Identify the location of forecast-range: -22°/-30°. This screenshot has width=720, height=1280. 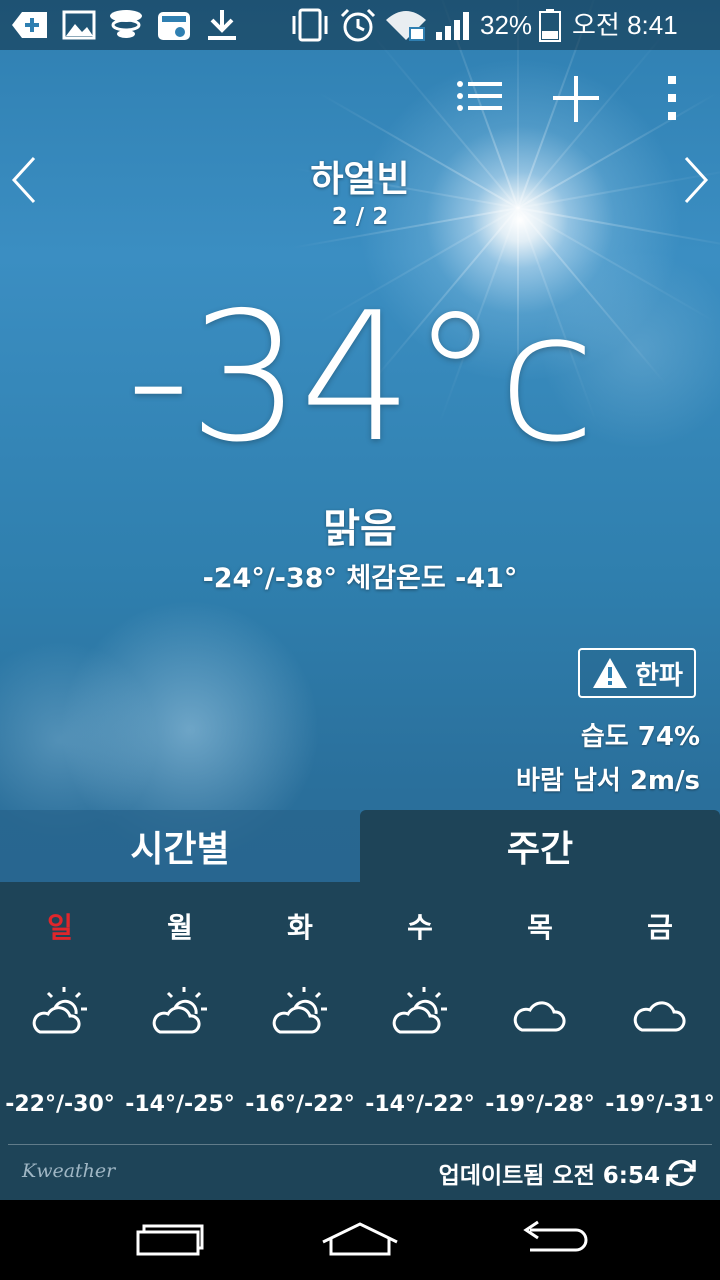
(60, 1104).